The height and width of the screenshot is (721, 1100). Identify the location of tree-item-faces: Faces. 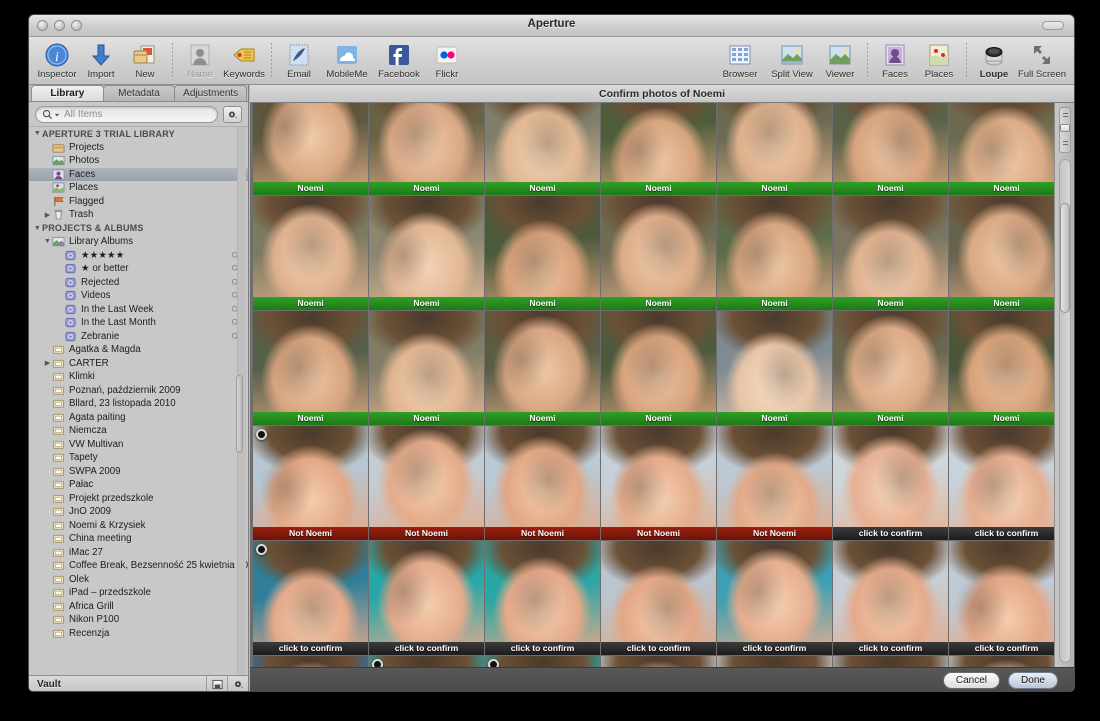
(138, 174).